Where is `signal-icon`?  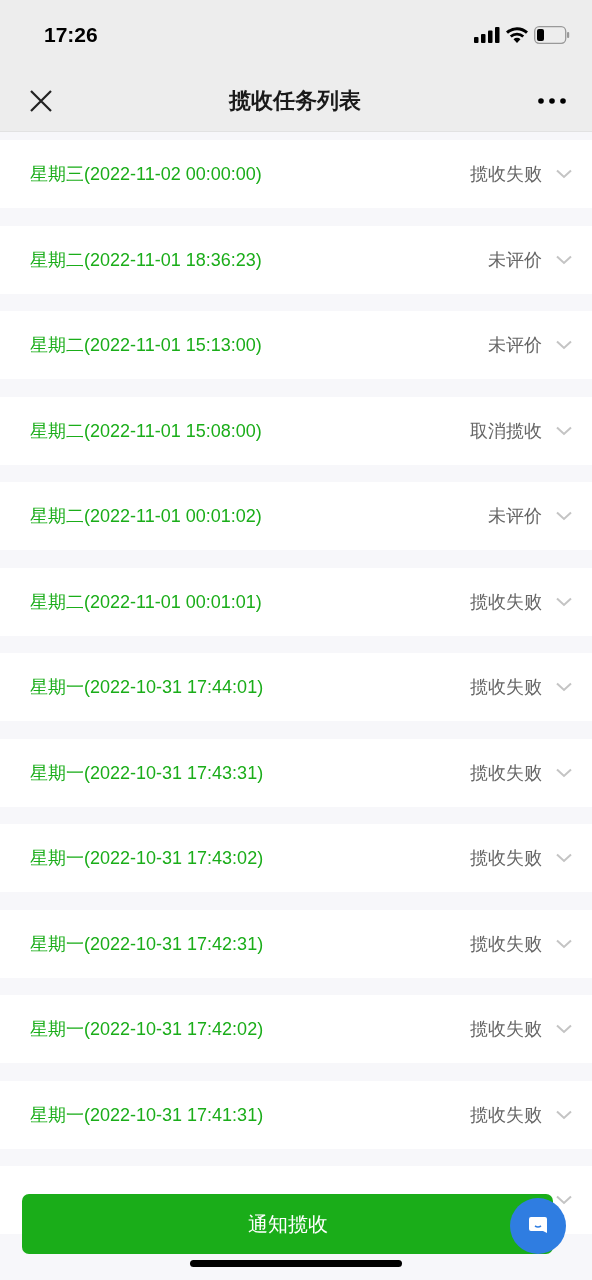
signal-icon is located at coordinates (487, 35).